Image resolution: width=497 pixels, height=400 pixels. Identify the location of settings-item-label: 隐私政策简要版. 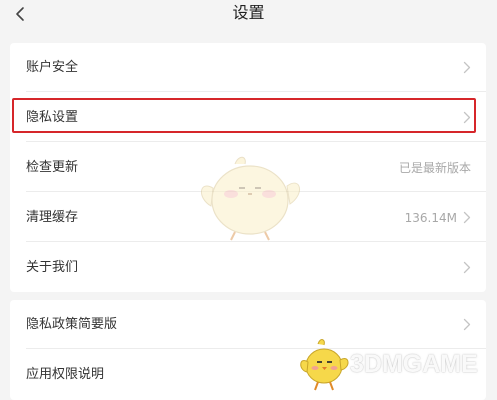
(72, 324).